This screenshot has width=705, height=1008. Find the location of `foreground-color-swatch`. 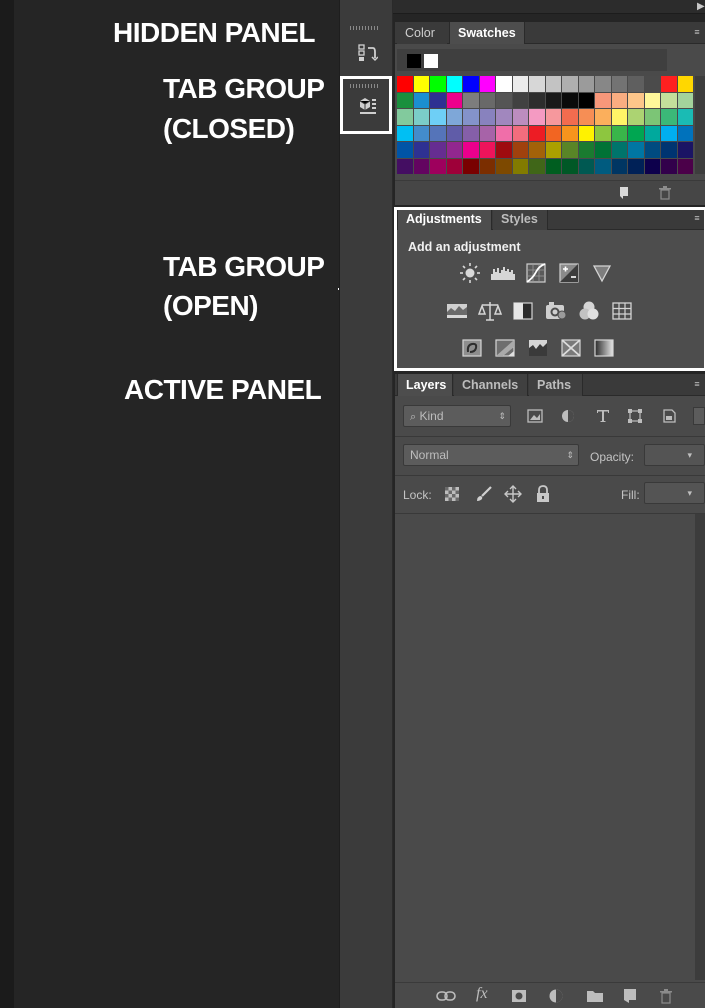

foreground-color-swatch is located at coordinates (414, 61).